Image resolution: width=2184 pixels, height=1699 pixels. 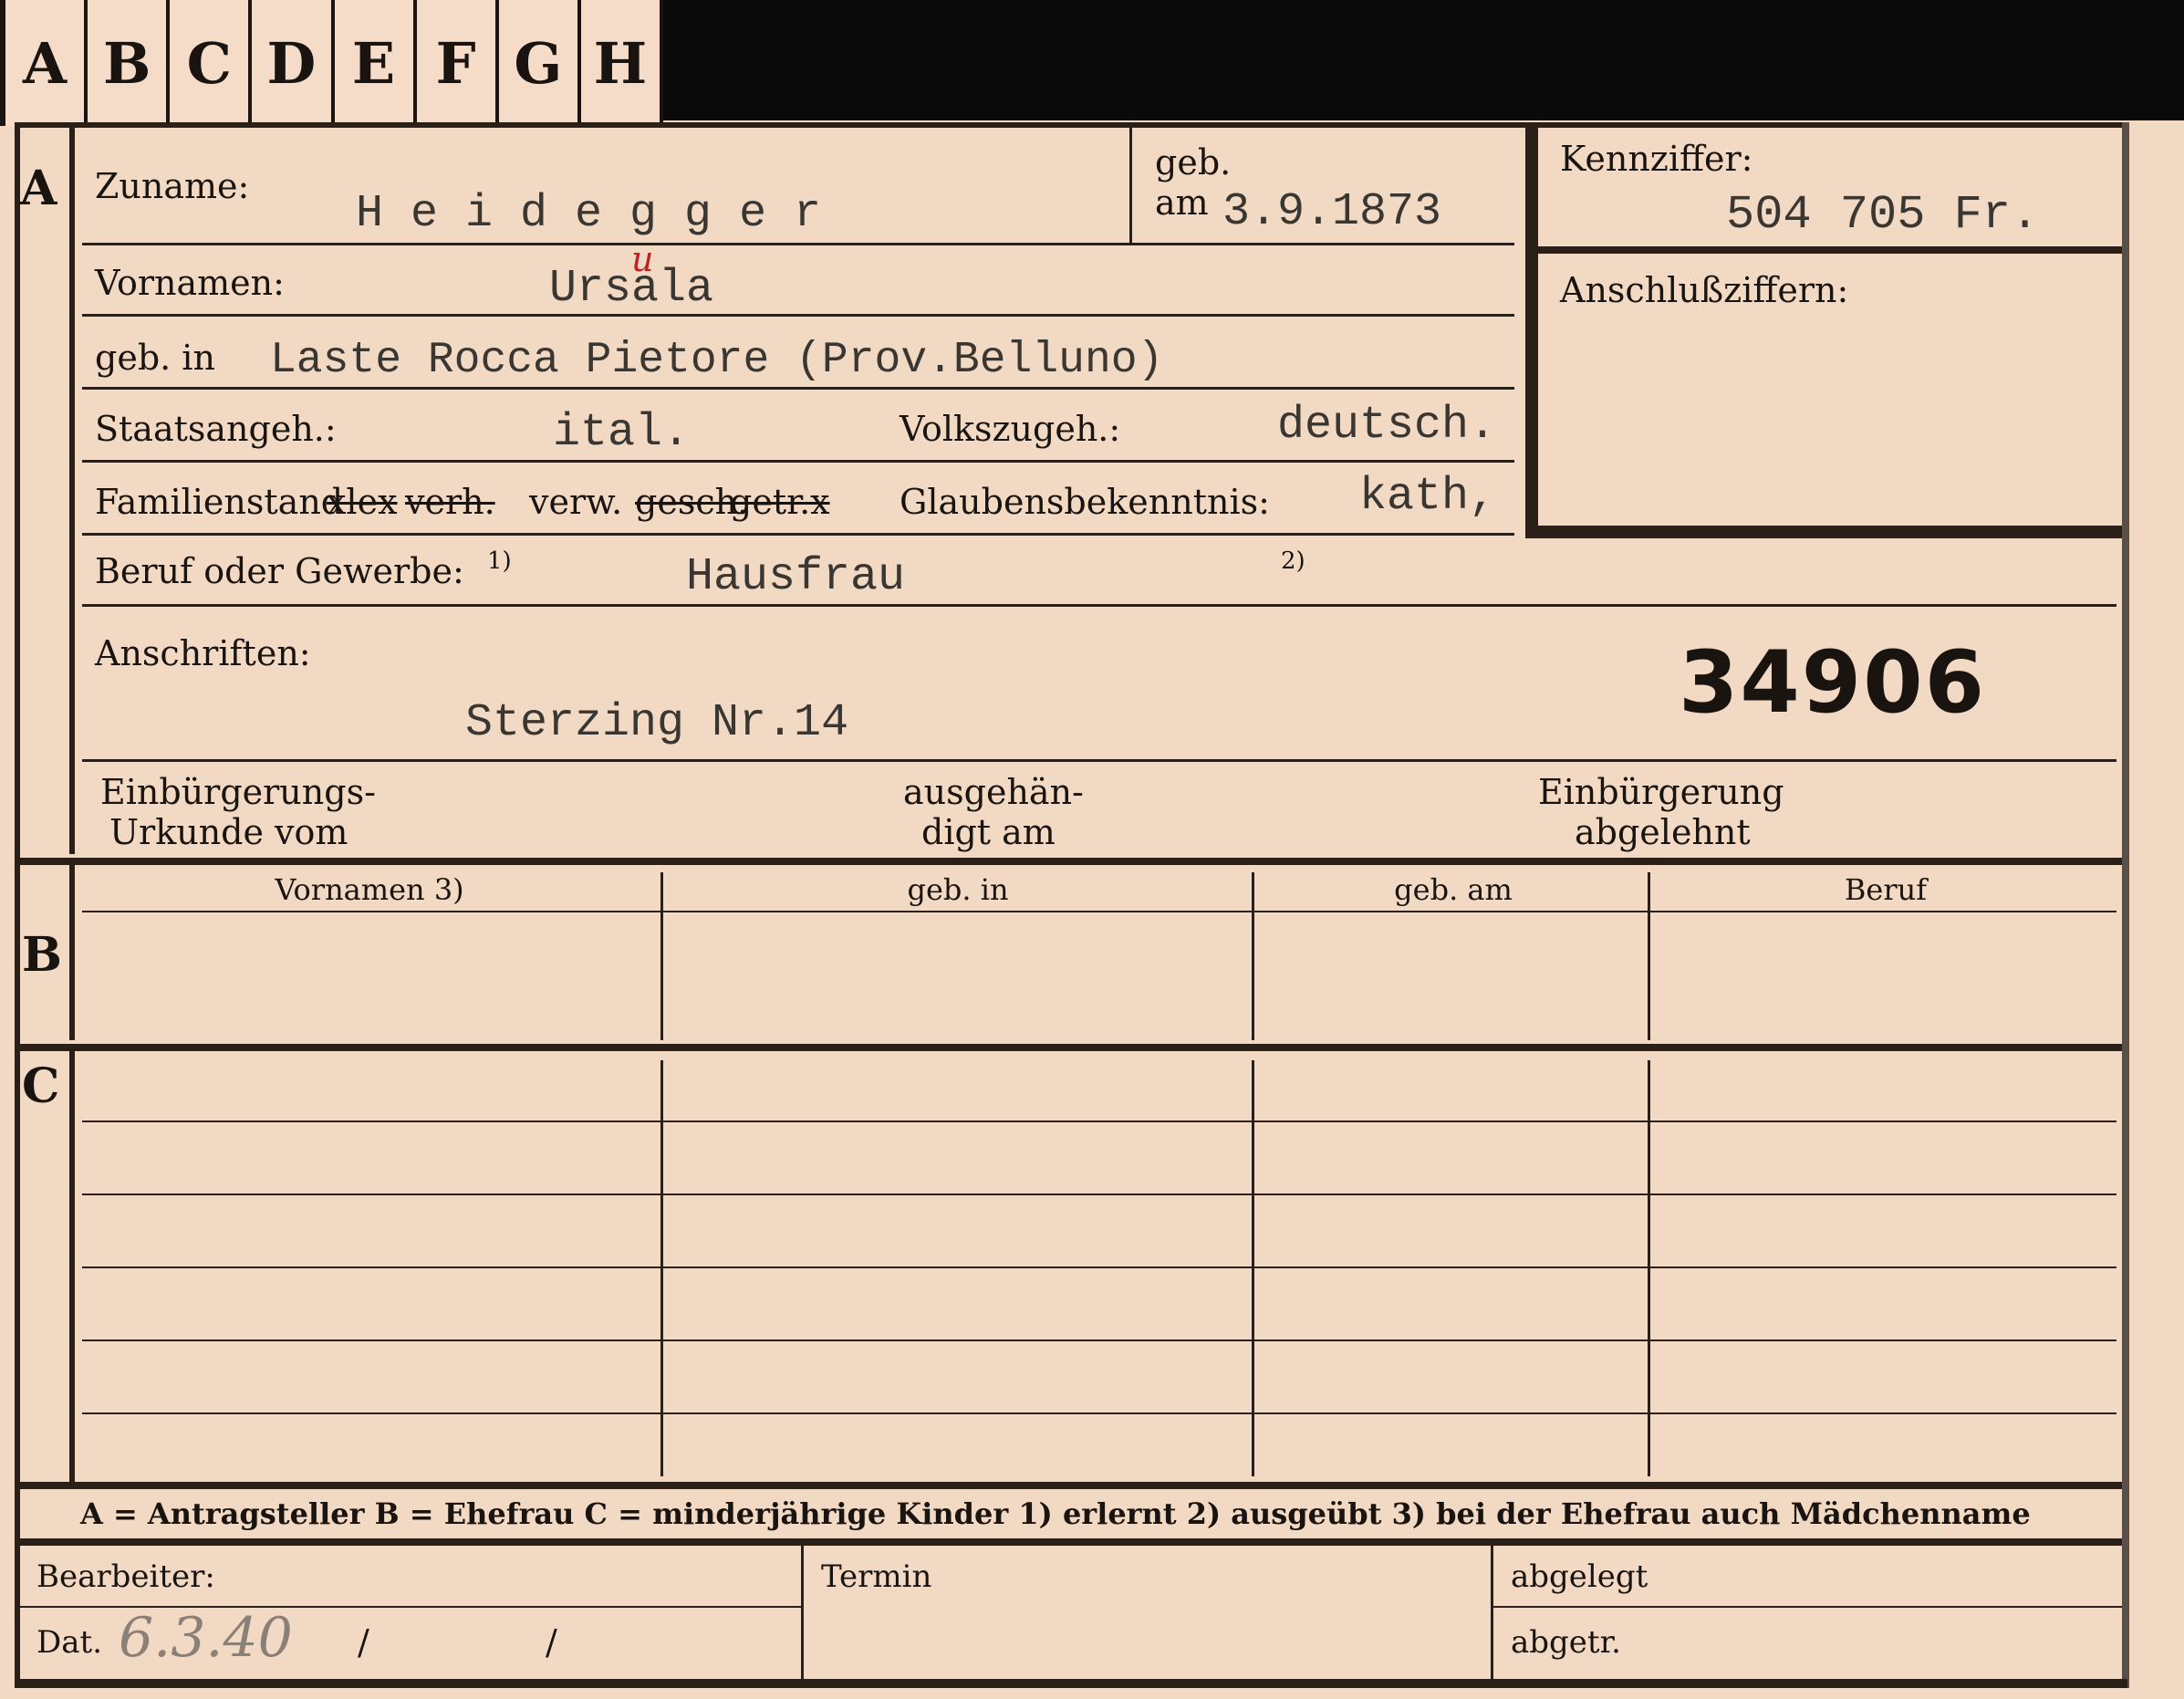 What do you see at coordinates (796, 577) in the screenshot?
I see `beruf-value: Hausfrau` at bounding box center [796, 577].